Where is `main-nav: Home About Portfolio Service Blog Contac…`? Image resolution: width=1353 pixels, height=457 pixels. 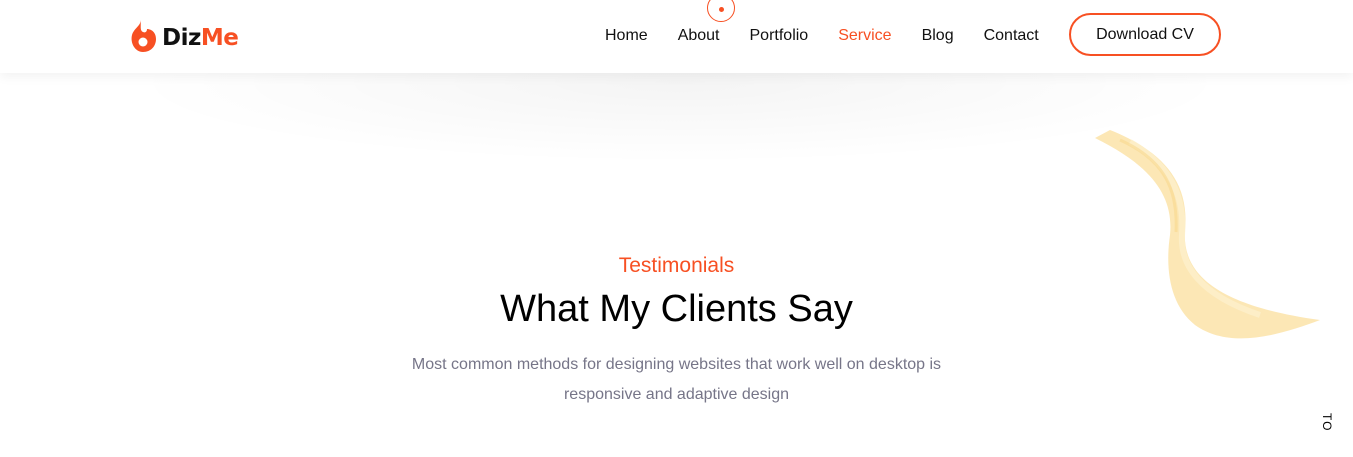
main-nav: Home About Portfolio Service Blog Contac… is located at coordinates (837, 36).